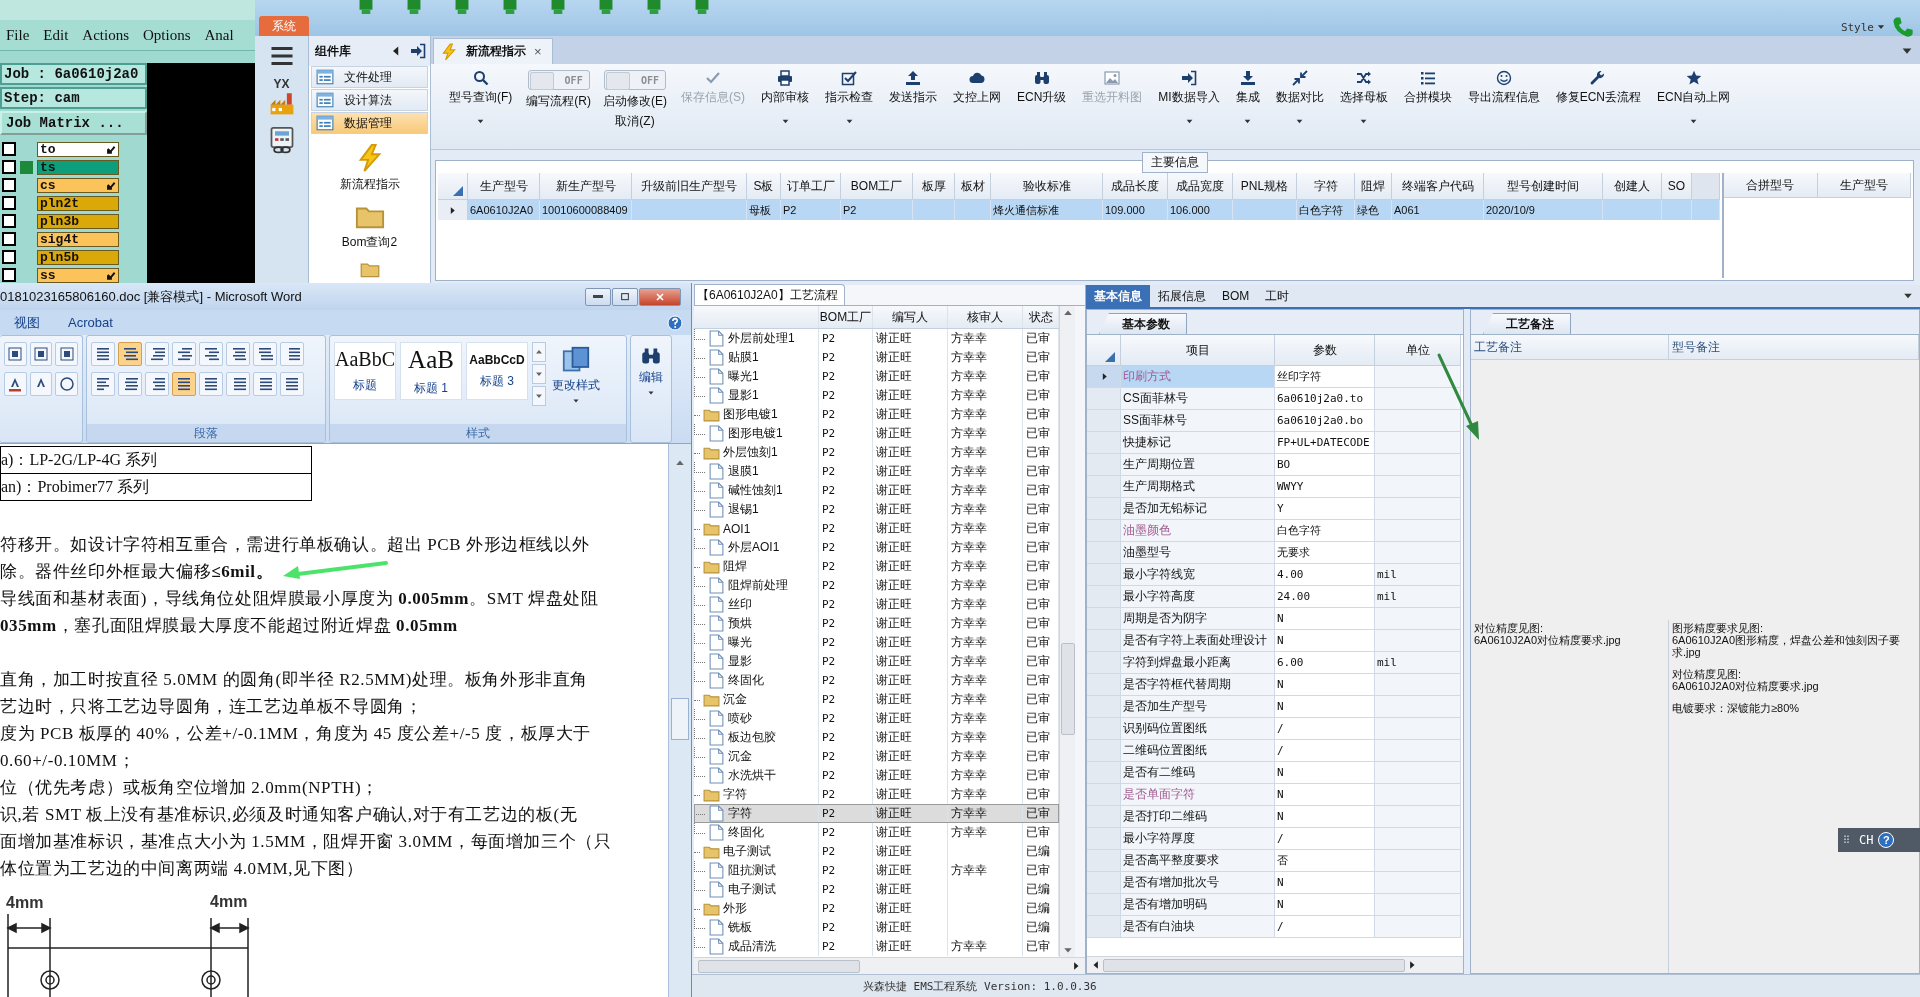 The width and height of the screenshot is (1920, 997). Describe the element at coordinates (876, 927) in the screenshot. I see `tree-row: 铣板 P2 谢正旺 已编` at that location.